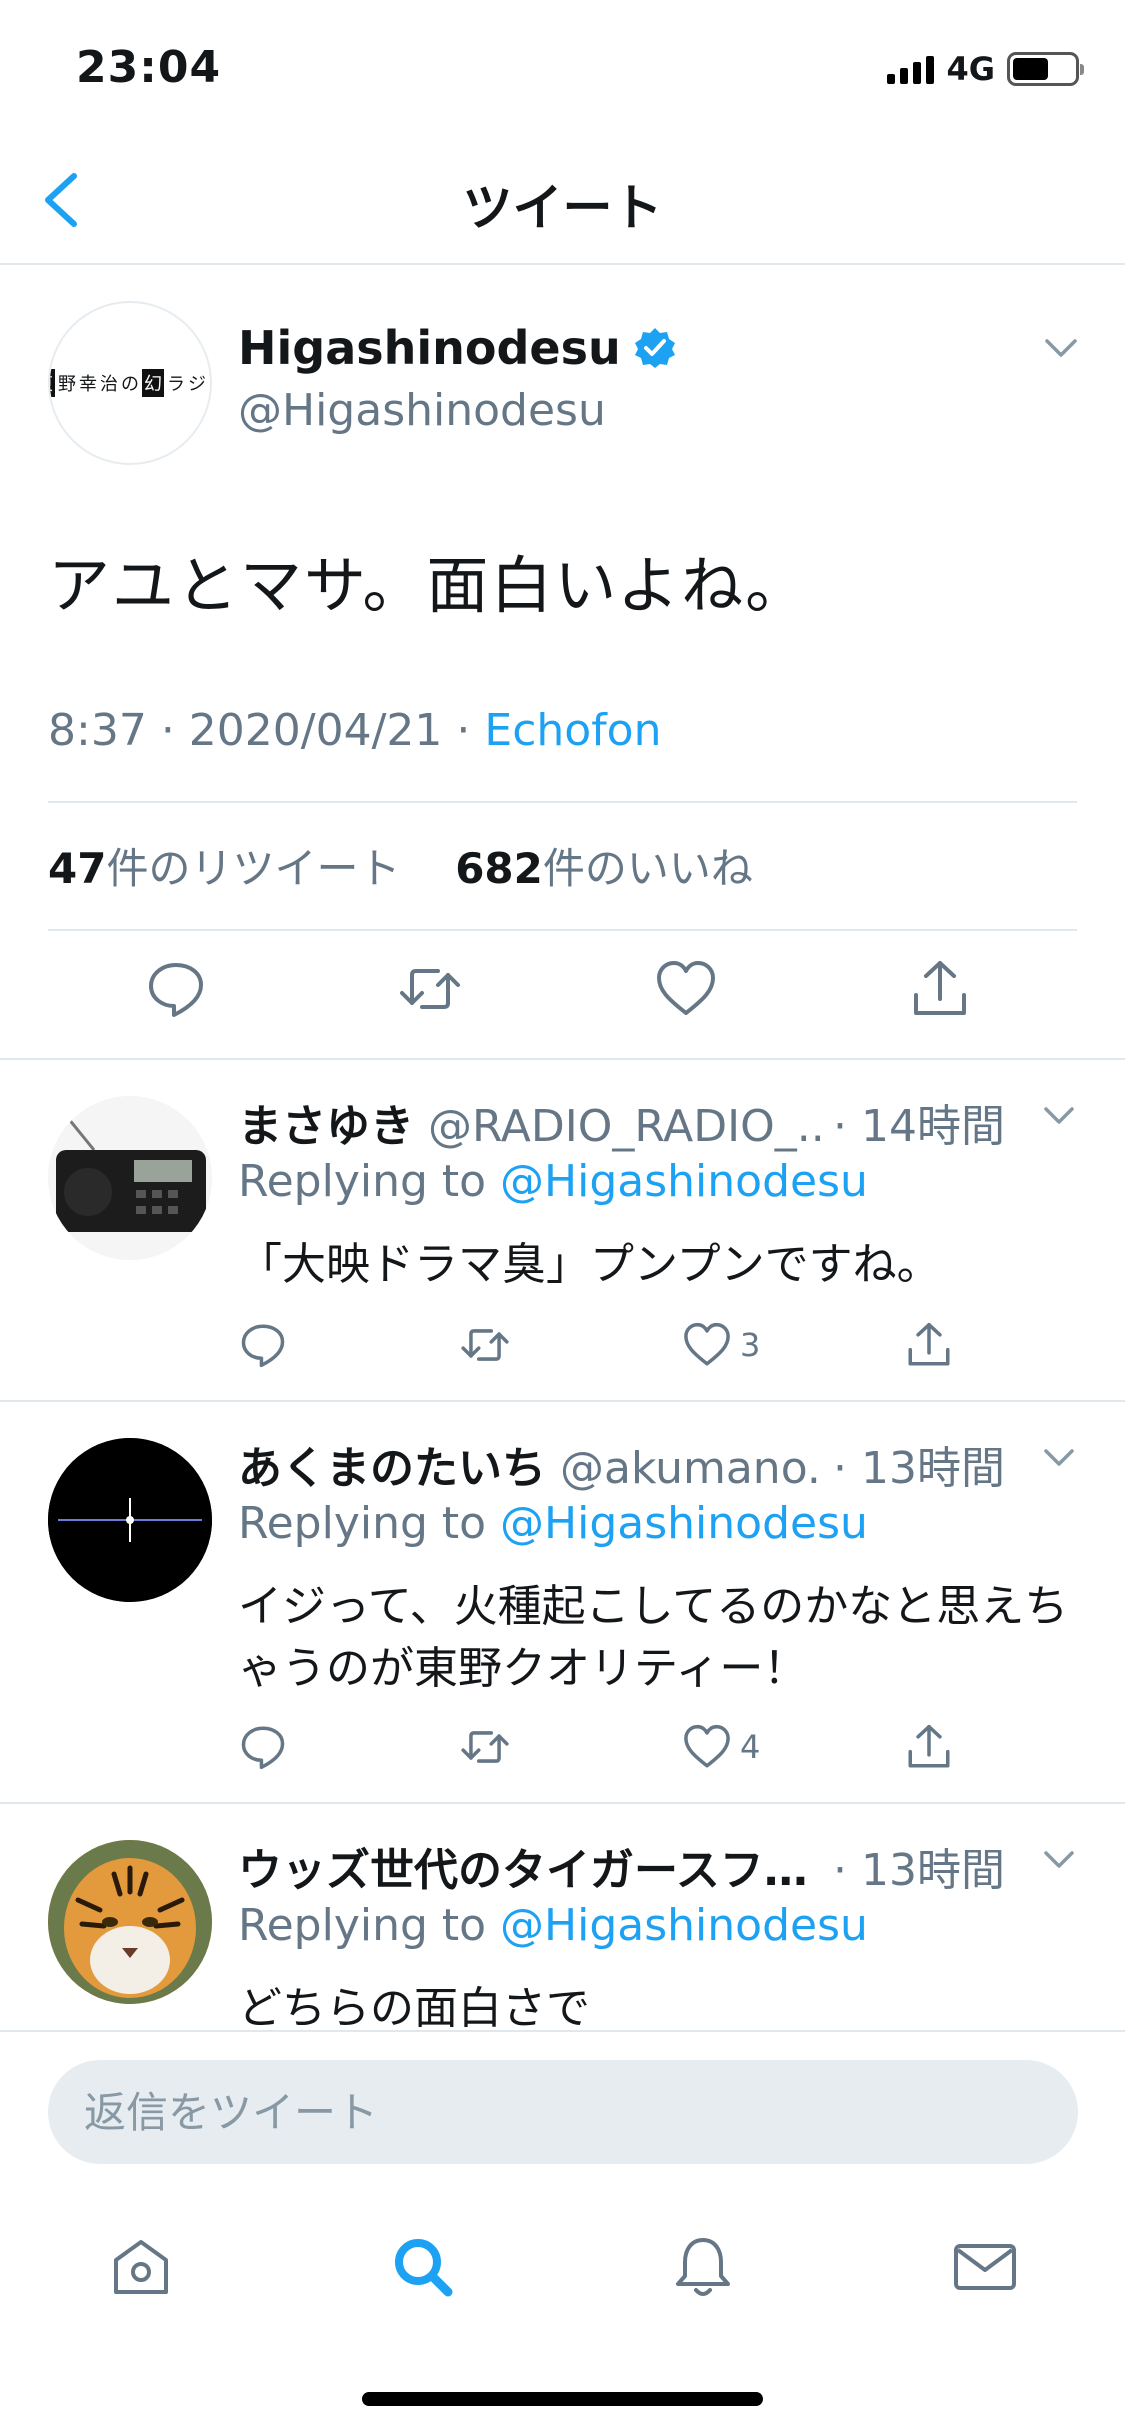  What do you see at coordinates (654, 348) in the screenshot?
I see `verified-badge-icon` at bounding box center [654, 348].